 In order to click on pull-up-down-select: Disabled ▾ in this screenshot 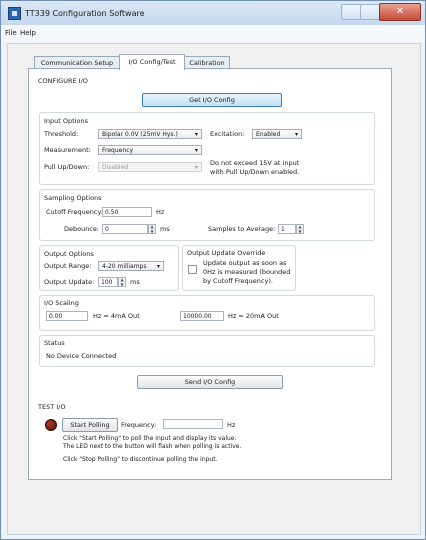, I will do `click(150, 167)`.